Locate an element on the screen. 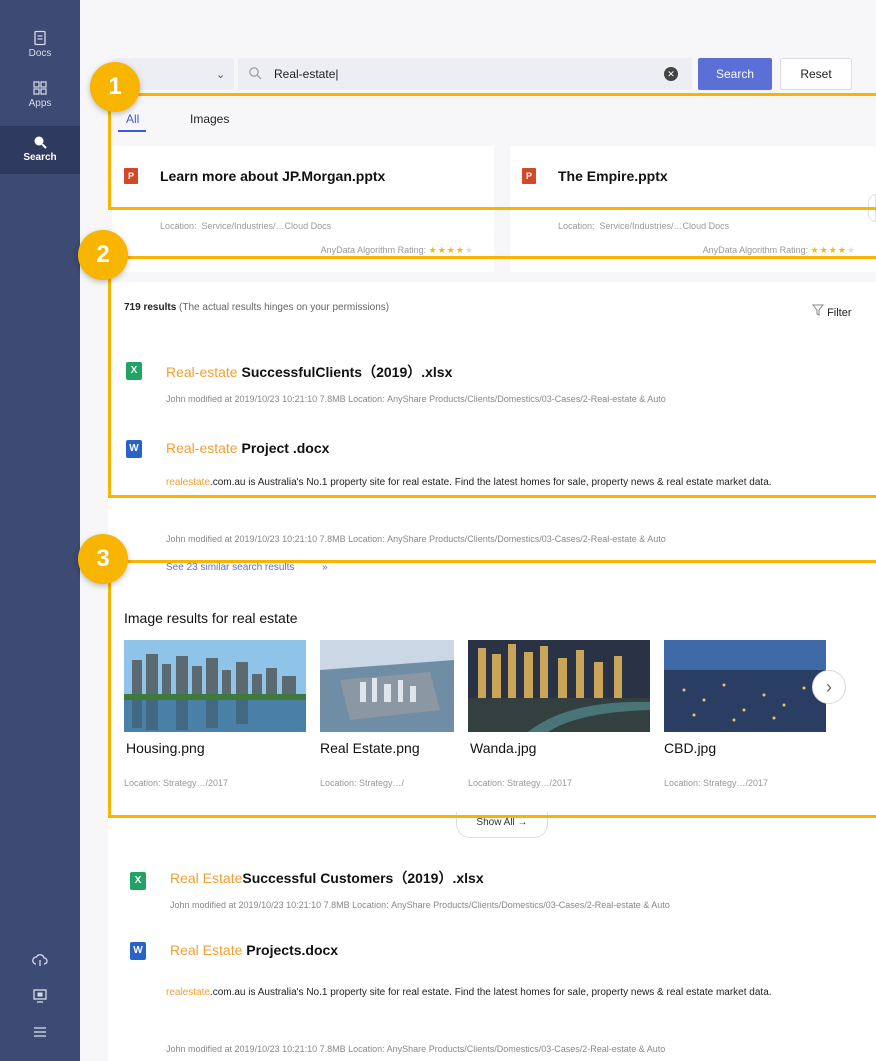 This screenshot has height=1061, width=876. aerial-city-image is located at coordinates (387, 686).